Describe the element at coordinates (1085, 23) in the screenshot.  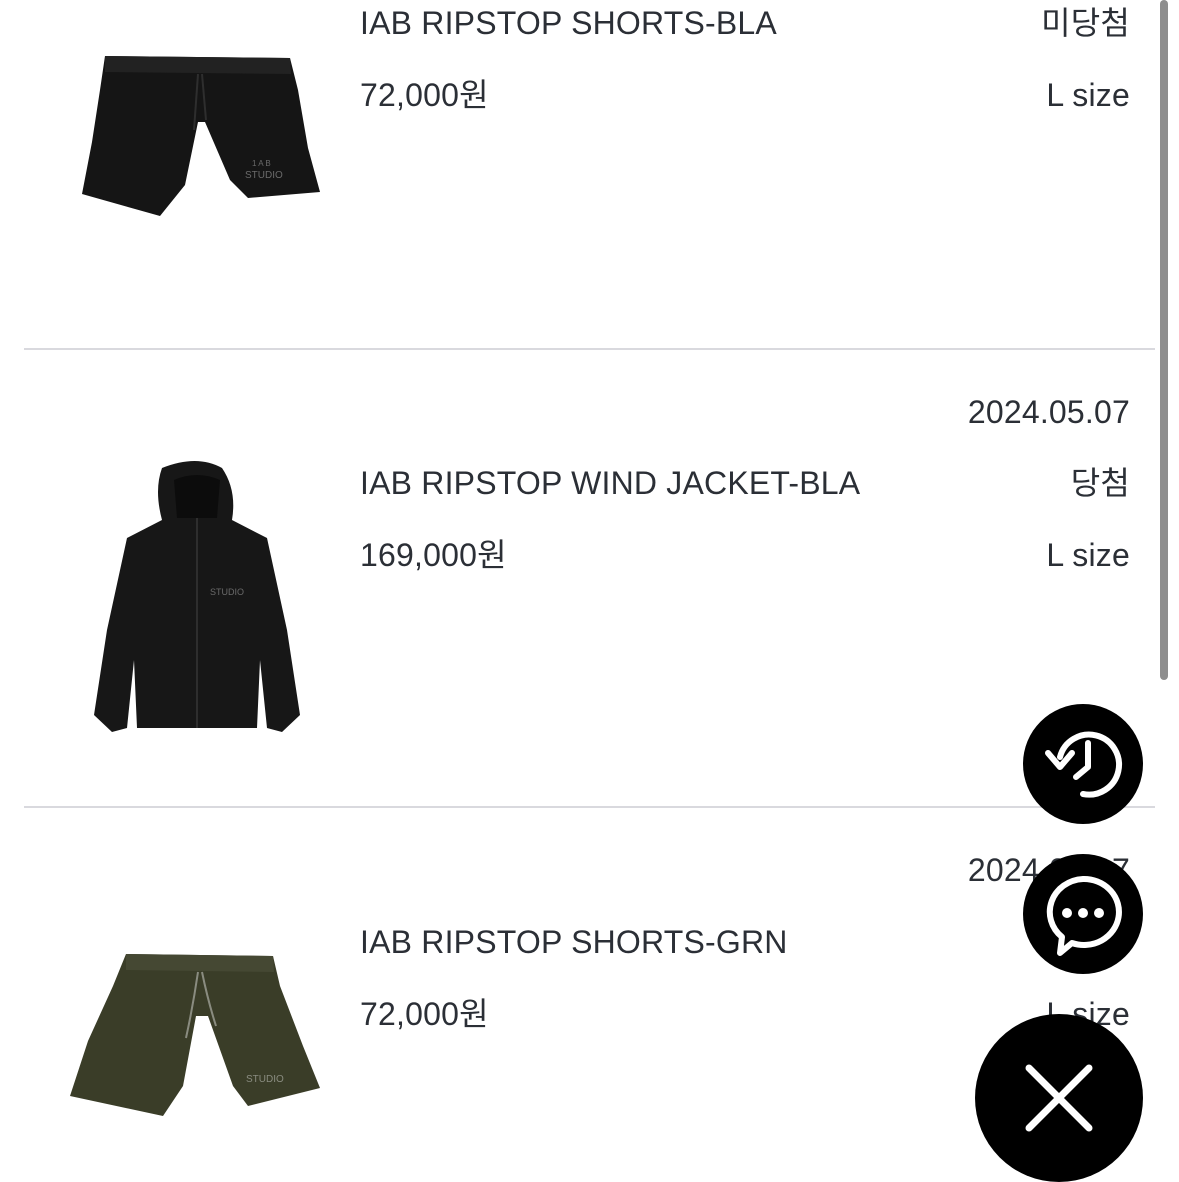
I see `draw-status: 미당첨` at that location.